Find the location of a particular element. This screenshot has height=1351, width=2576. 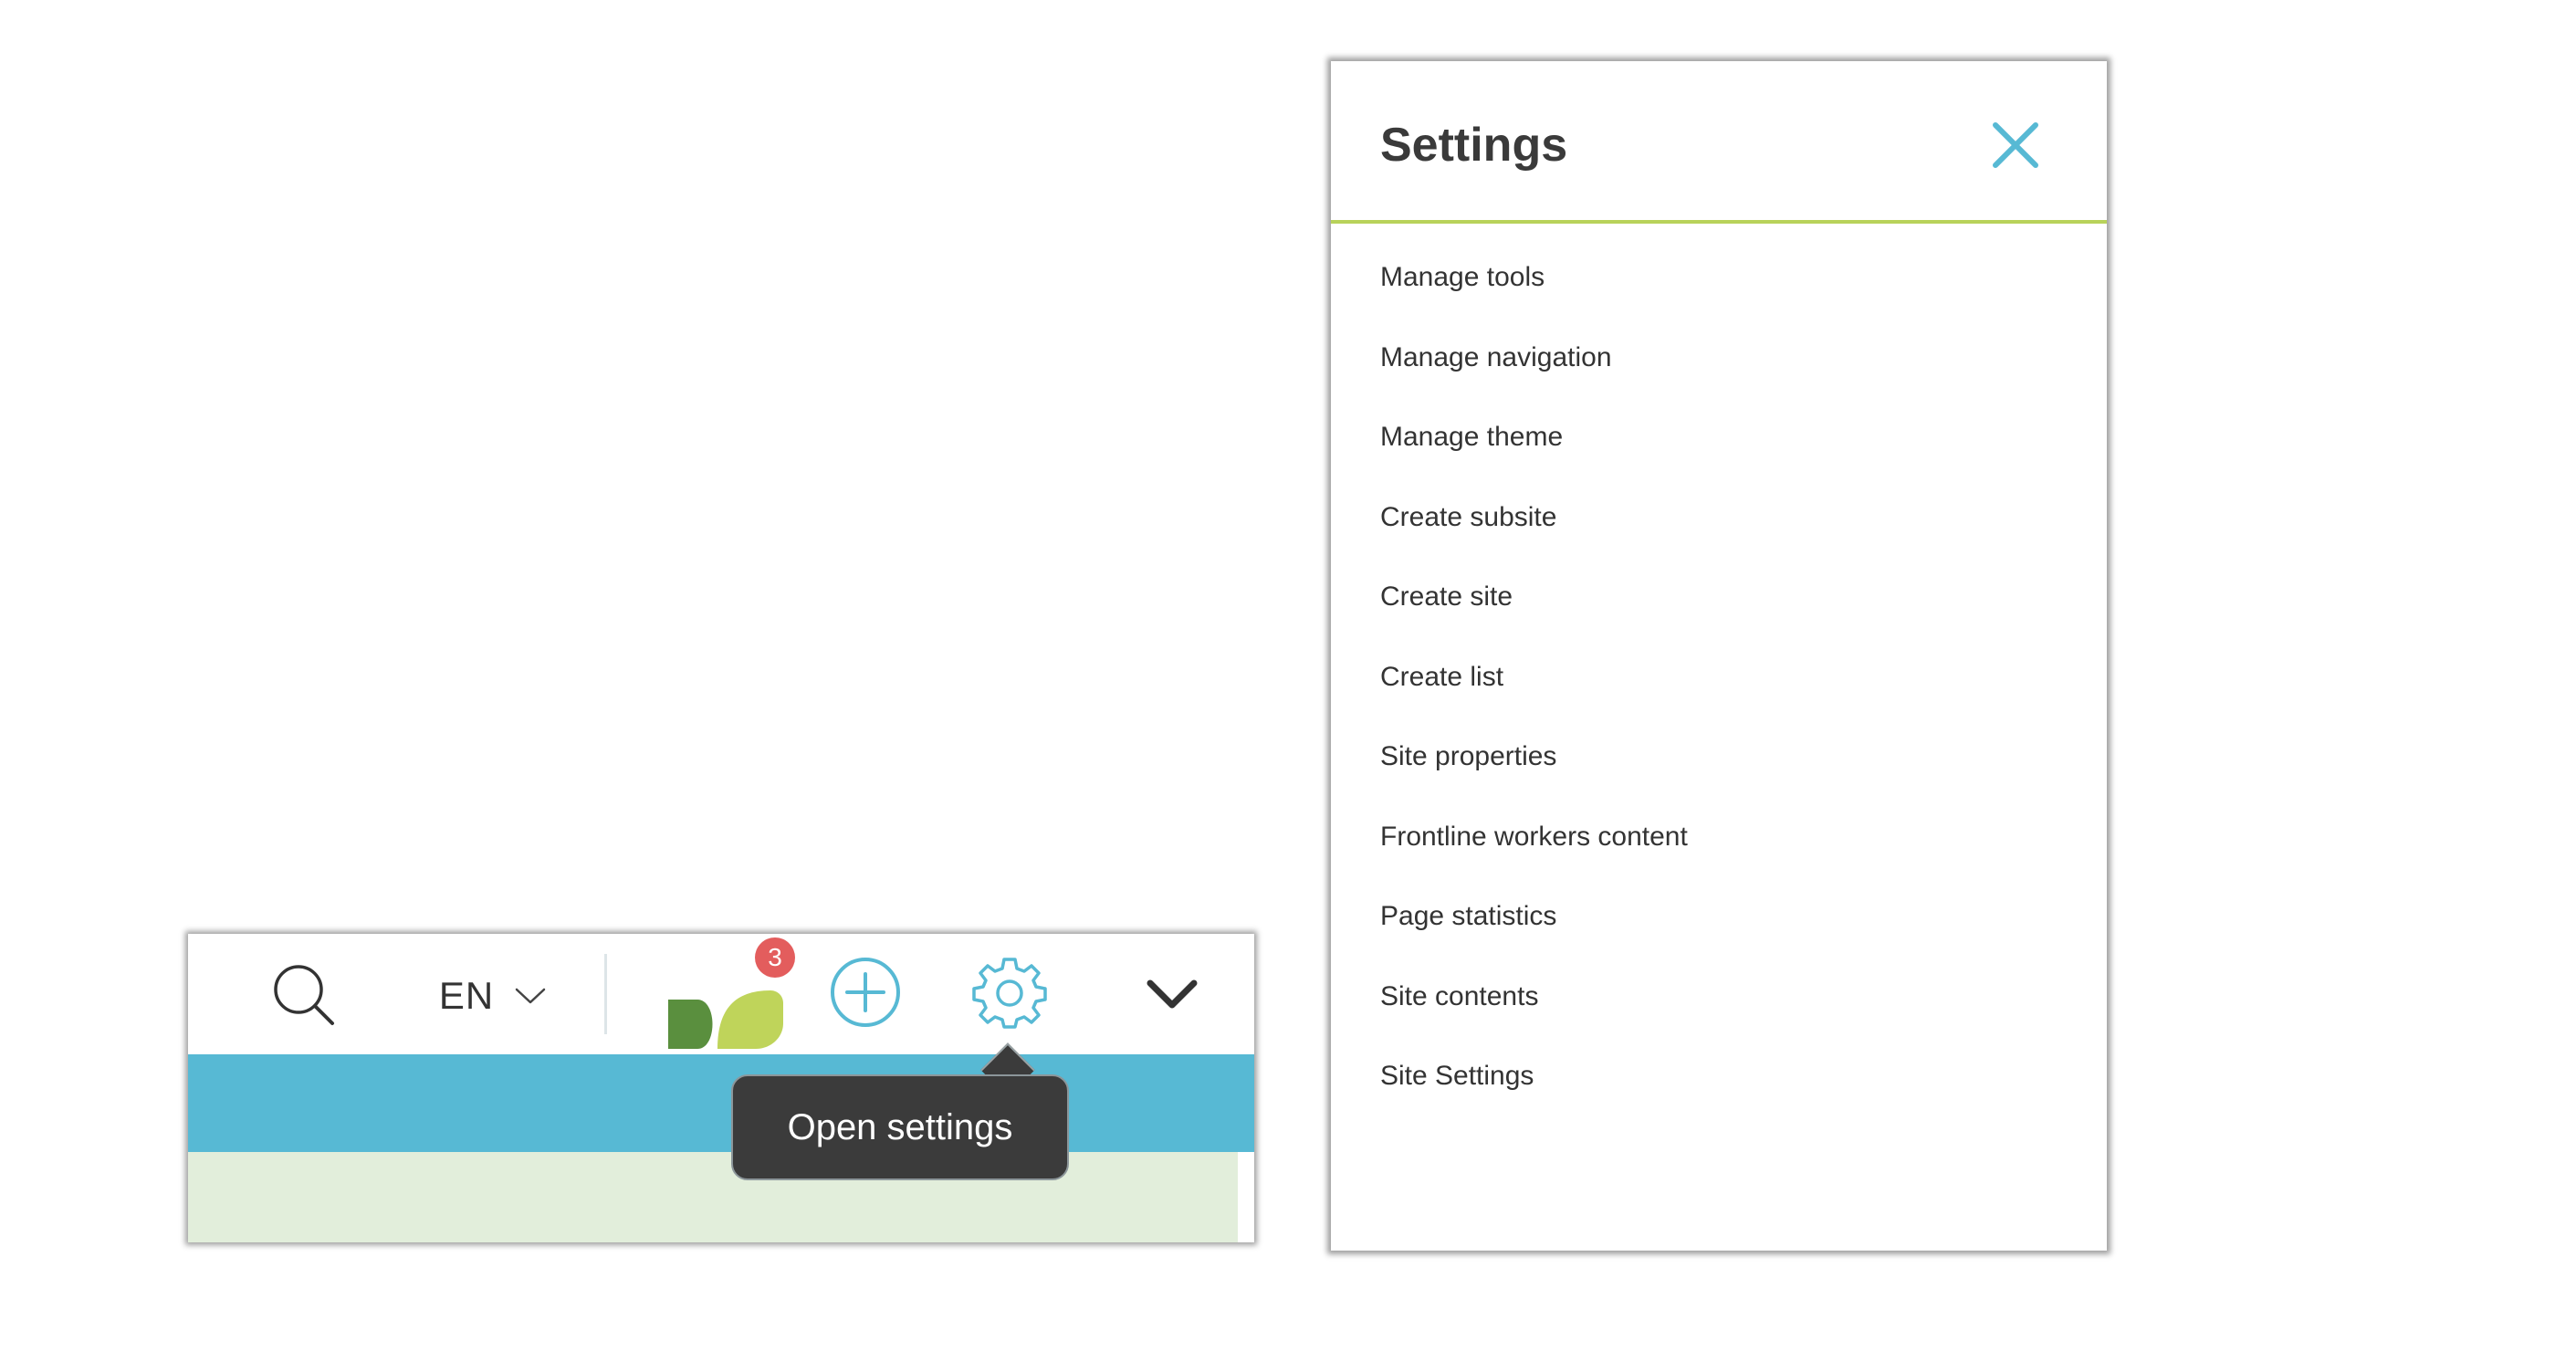

add-button is located at coordinates (865, 992).